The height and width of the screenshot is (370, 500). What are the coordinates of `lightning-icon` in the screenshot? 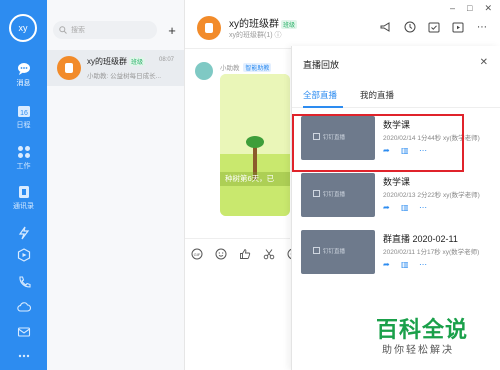 It's located at (23, 233).